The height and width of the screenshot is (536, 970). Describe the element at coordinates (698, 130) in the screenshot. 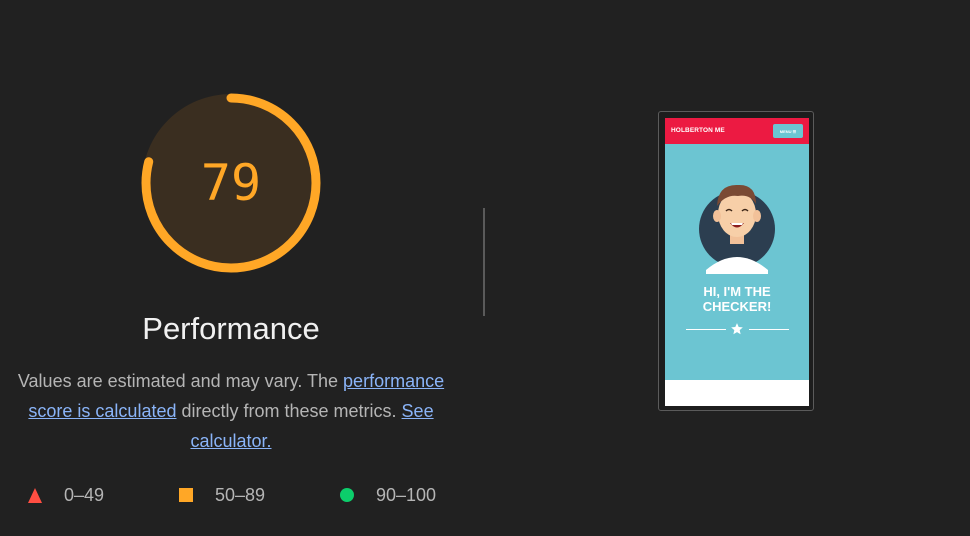

I see `screenshot-brand: HOLBERTON ME` at that location.